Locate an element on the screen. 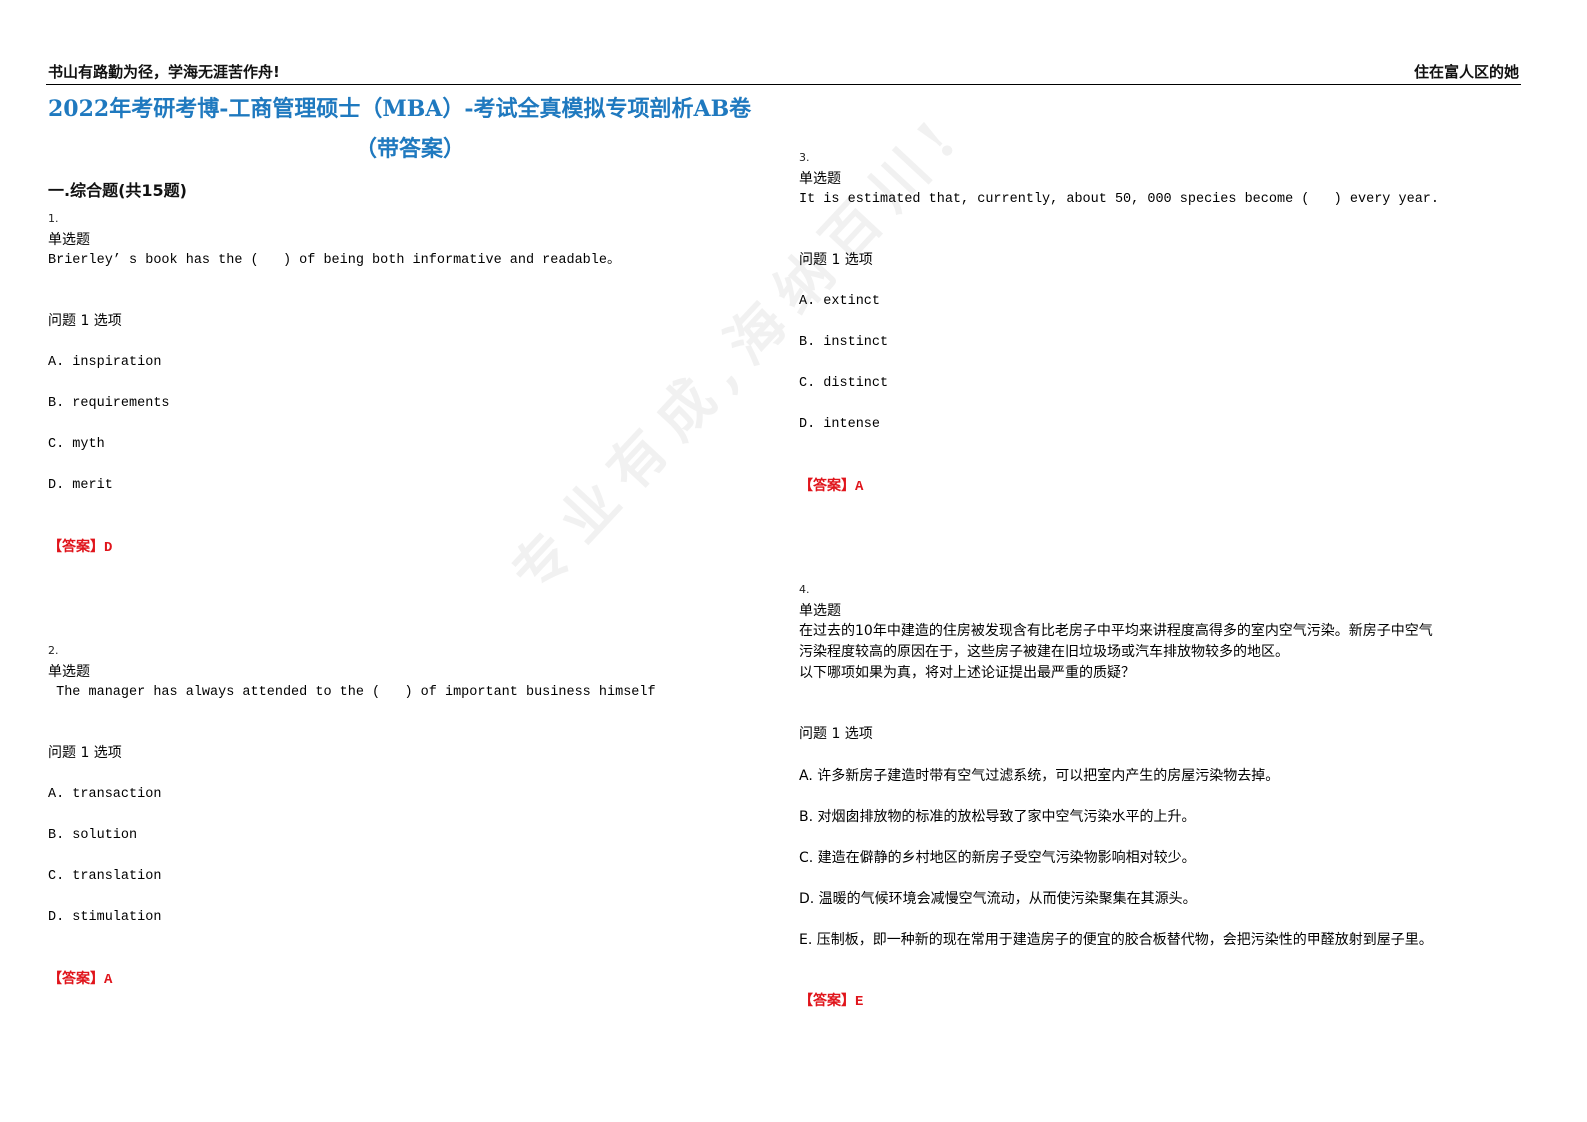 This screenshot has height=1122, width=1587. option-c: C. myth is located at coordinates (76, 444).